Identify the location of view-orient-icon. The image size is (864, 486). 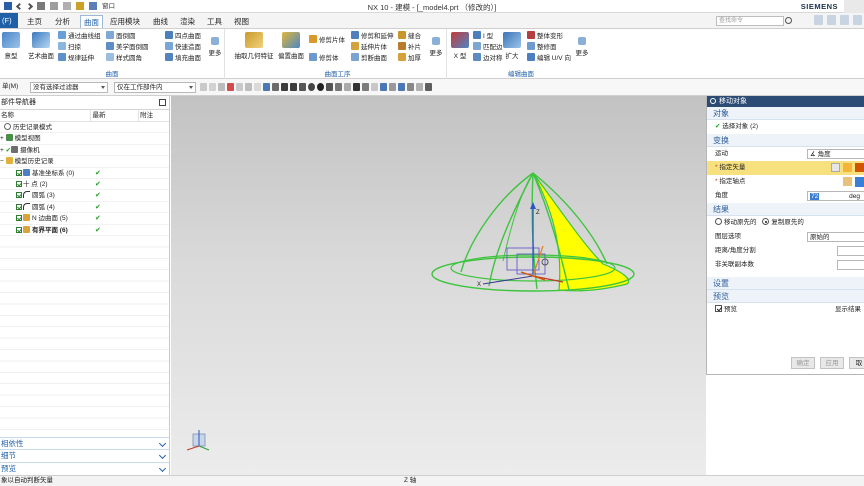
(383, 87).